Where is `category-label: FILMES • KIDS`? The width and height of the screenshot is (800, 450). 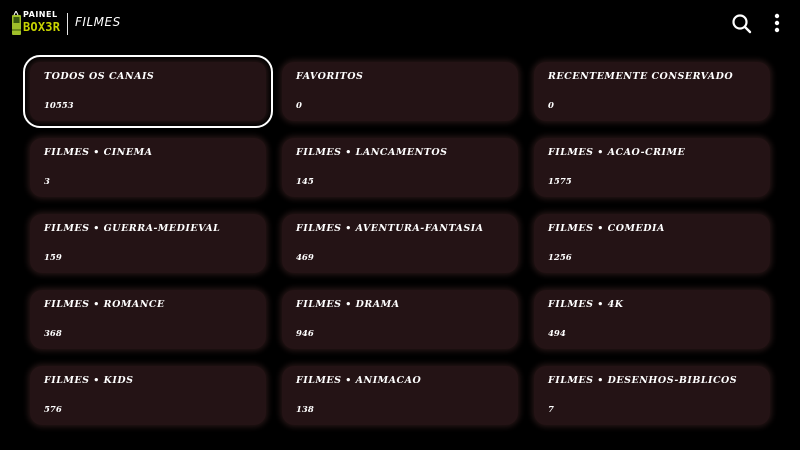
category-label: FILMES • KIDS is located at coordinates (89, 380).